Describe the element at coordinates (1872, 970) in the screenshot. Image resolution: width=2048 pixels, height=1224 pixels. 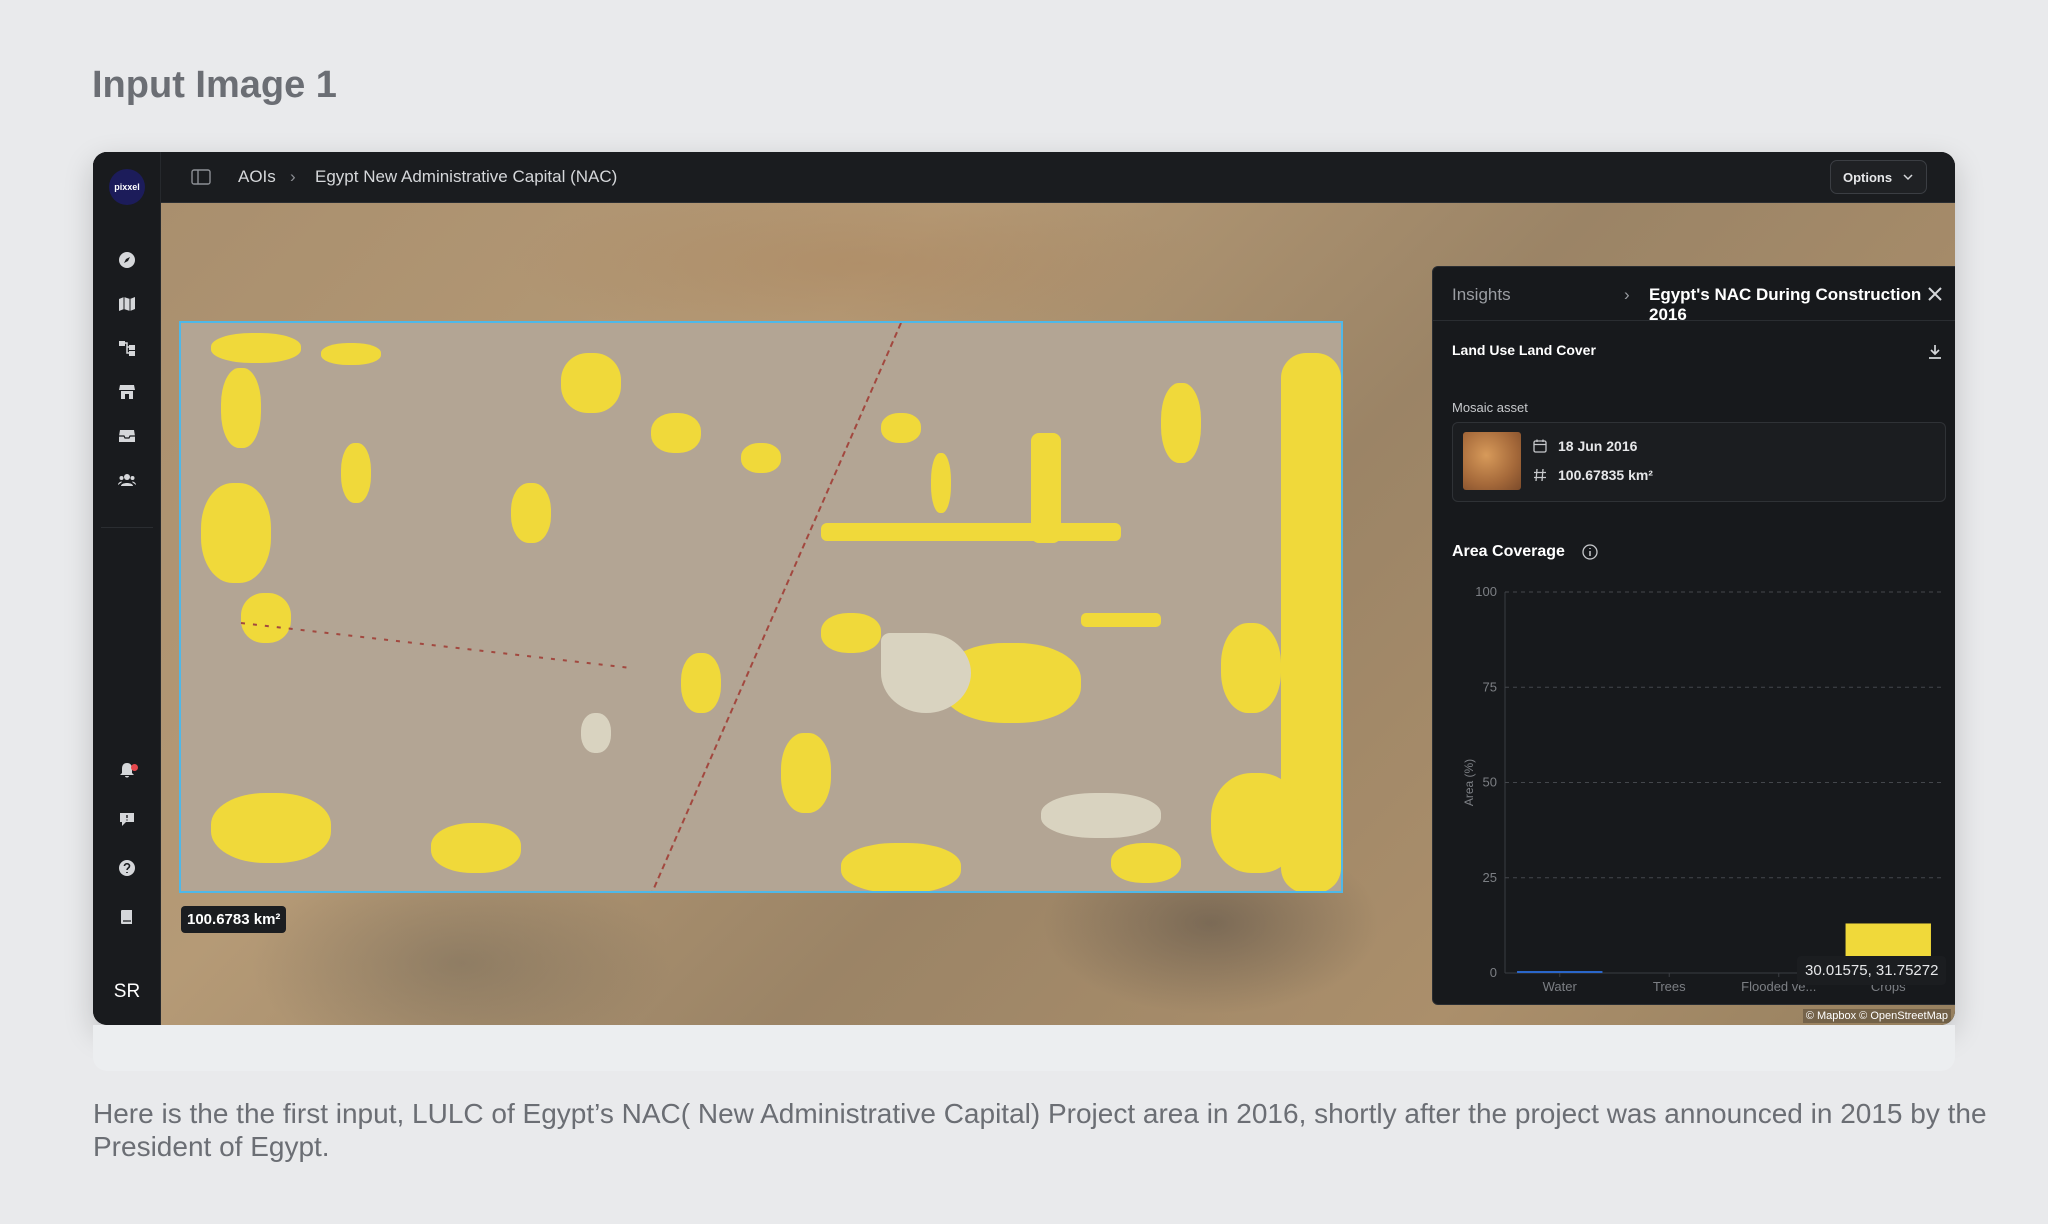
I see `cursor-coordinates: 30.01575, 31.75272` at that location.